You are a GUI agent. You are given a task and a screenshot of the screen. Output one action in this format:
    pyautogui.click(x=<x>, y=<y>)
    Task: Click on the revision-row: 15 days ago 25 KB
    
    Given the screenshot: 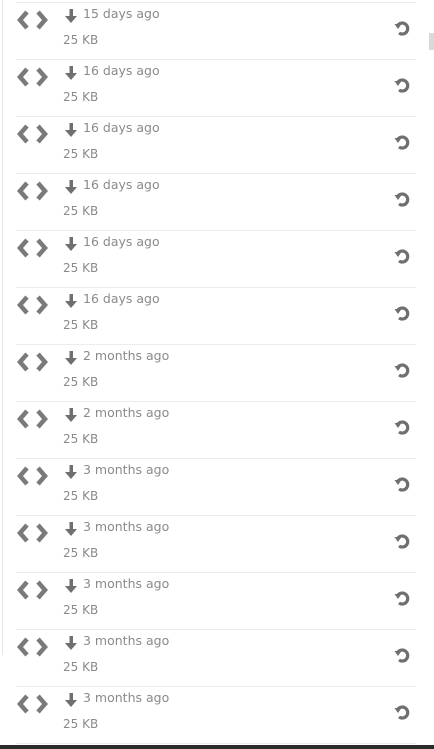 What is the action you would take?
    pyautogui.click(x=216, y=31)
    